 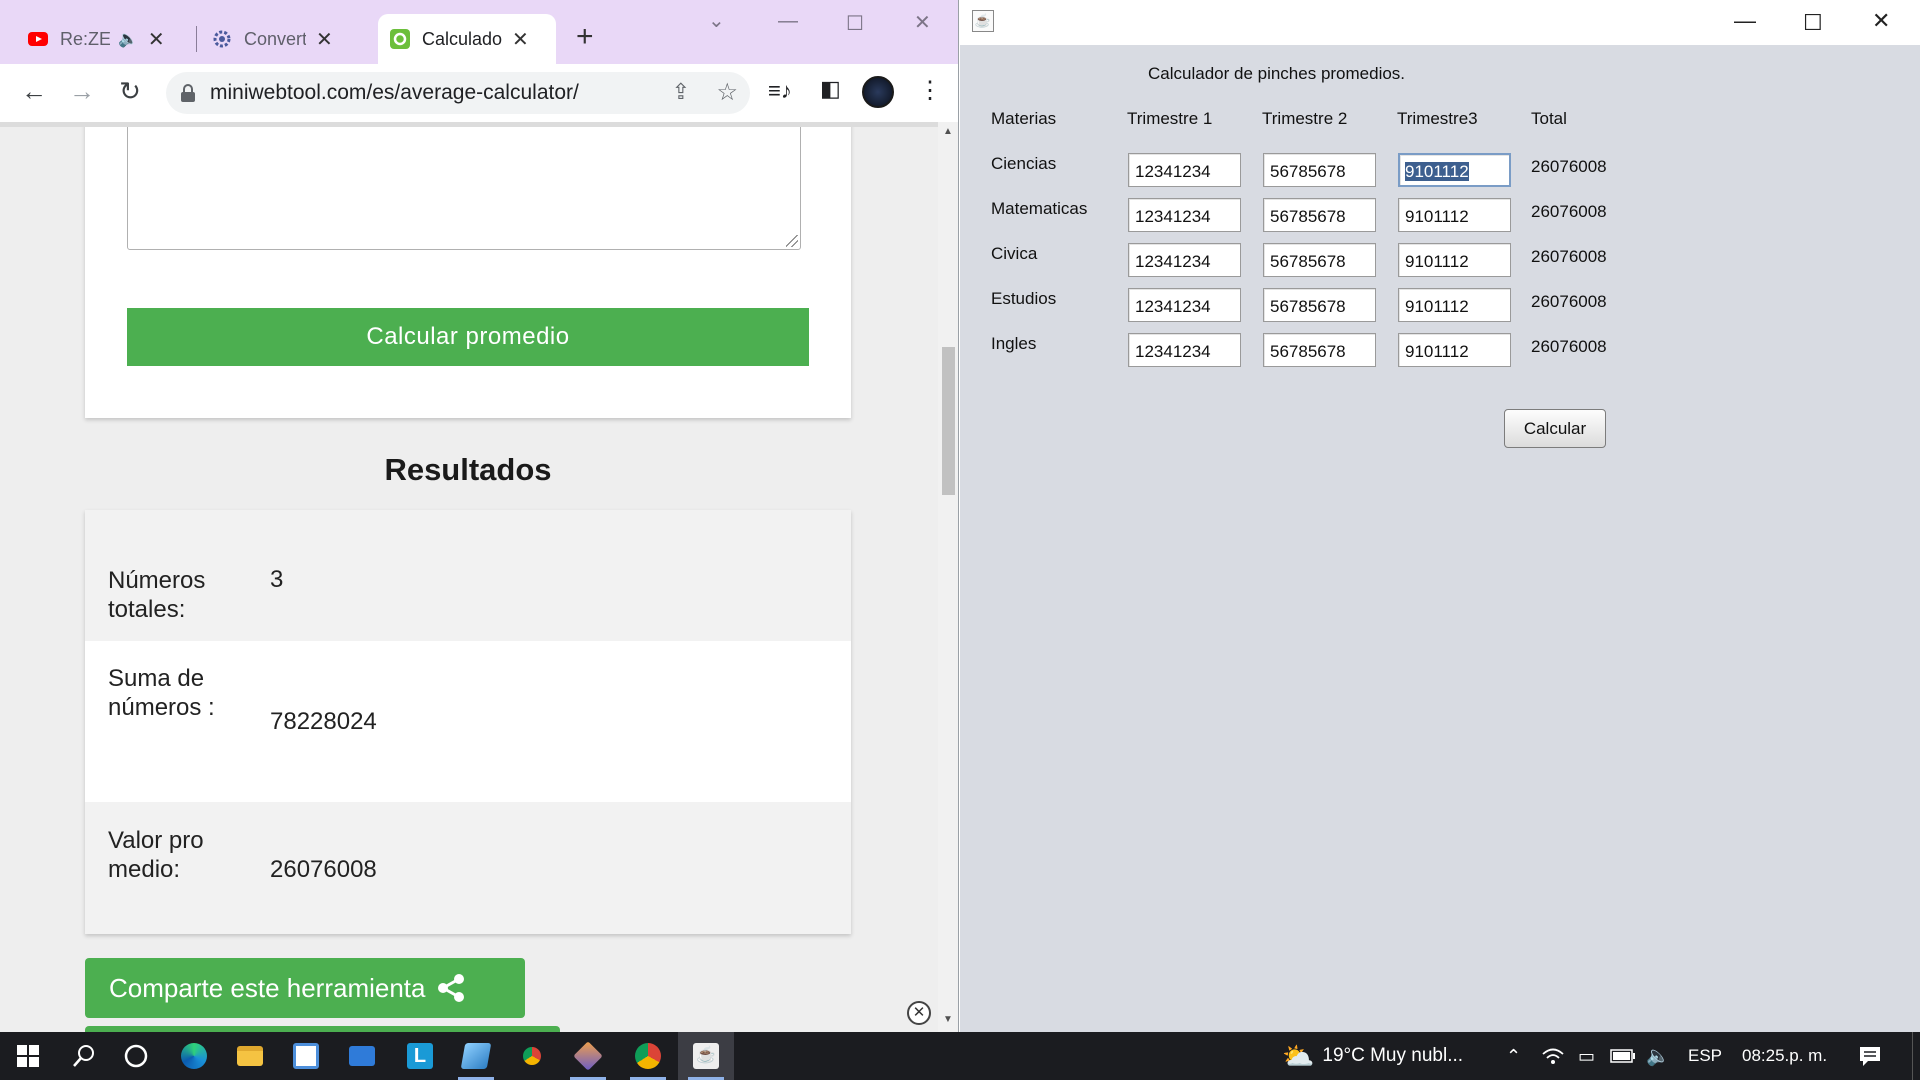 What do you see at coordinates (468, 469) in the screenshot?
I see `results-heading: Resultados` at bounding box center [468, 469].